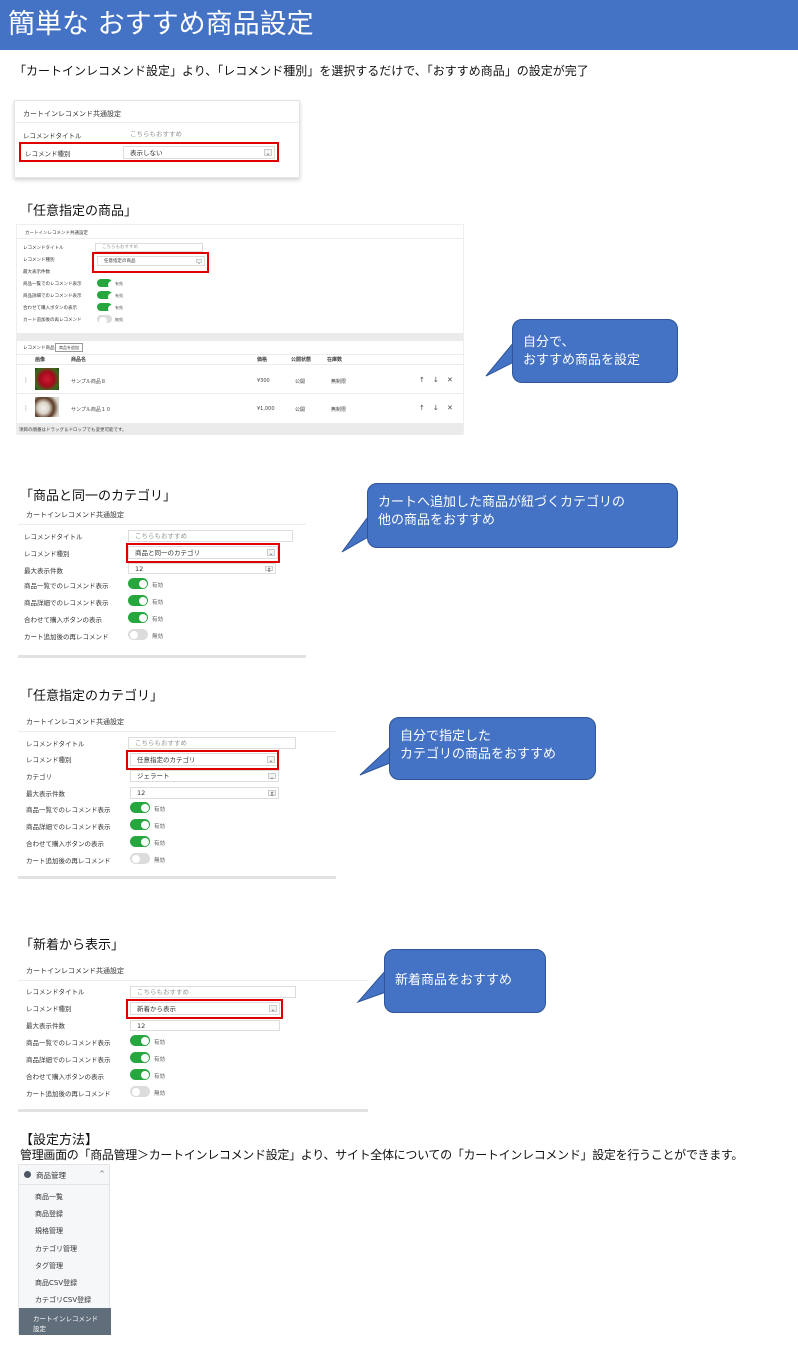 Image resolution: width=798 pixels, height=1347 pixels. What do you see at coordinates (263, 381) in the screenshot?
I see `product-price: ¥300` at bounding box center [263, 381].